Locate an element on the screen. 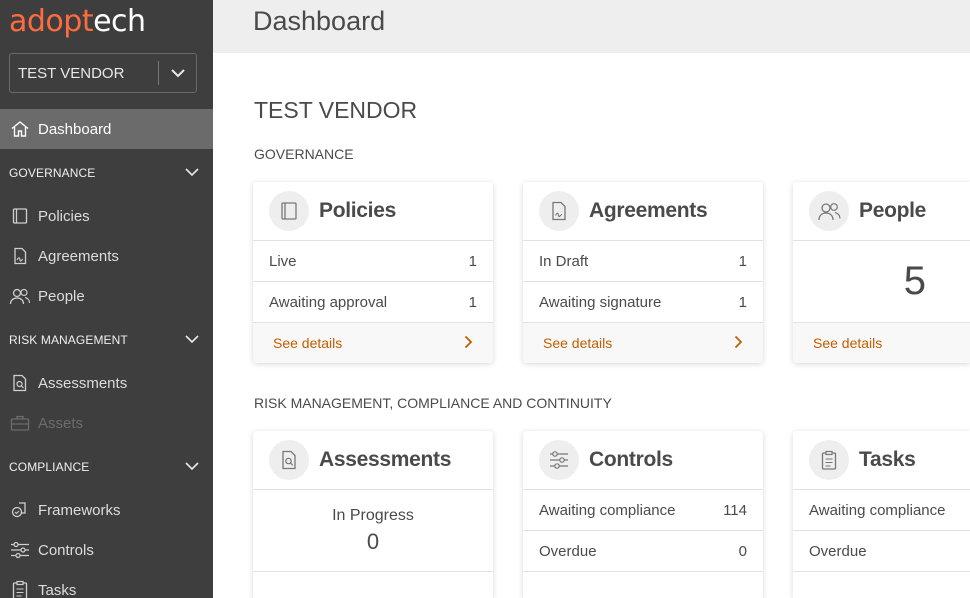  card-title: Agreements is located at coordinates (648, 210).